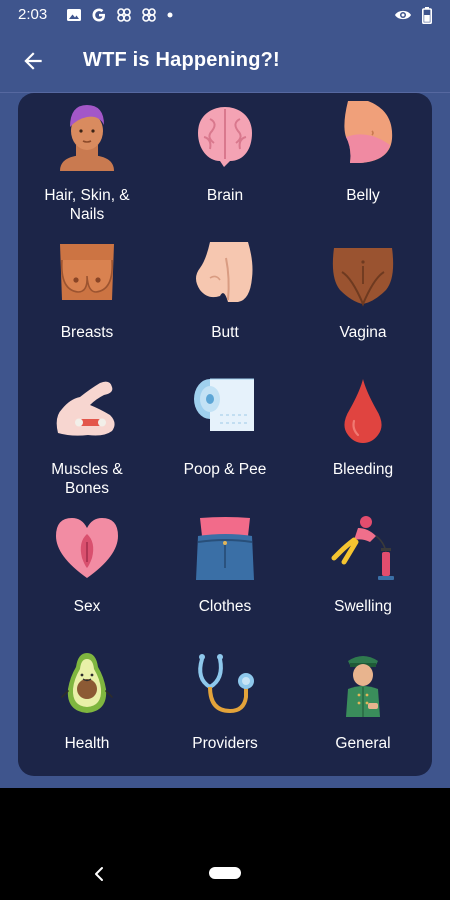 This screenshot has width=450, height=900. What do you see at coordinates (170, 15) in the screenshot?
I see `dot-icon` at bounding box center [170, 15].